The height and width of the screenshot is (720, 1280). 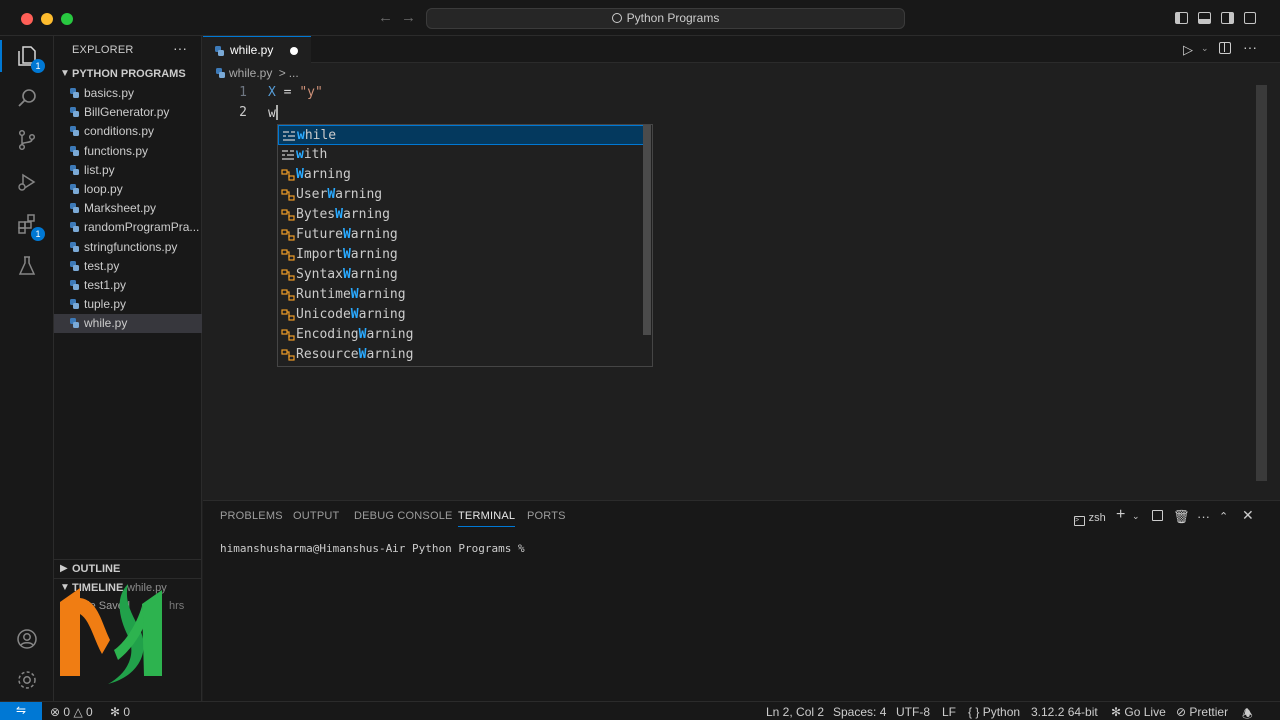 I want to click on cursor-position: Ln 2, Col 2, so click(x=795, y=712).